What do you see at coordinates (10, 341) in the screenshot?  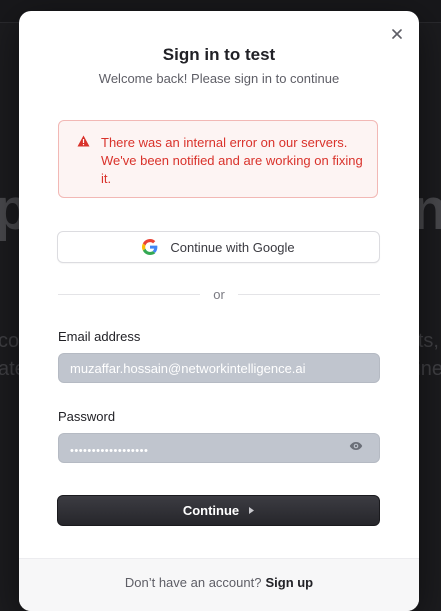 I see `background-text-left-1: co` at bounding box center [10, 341].